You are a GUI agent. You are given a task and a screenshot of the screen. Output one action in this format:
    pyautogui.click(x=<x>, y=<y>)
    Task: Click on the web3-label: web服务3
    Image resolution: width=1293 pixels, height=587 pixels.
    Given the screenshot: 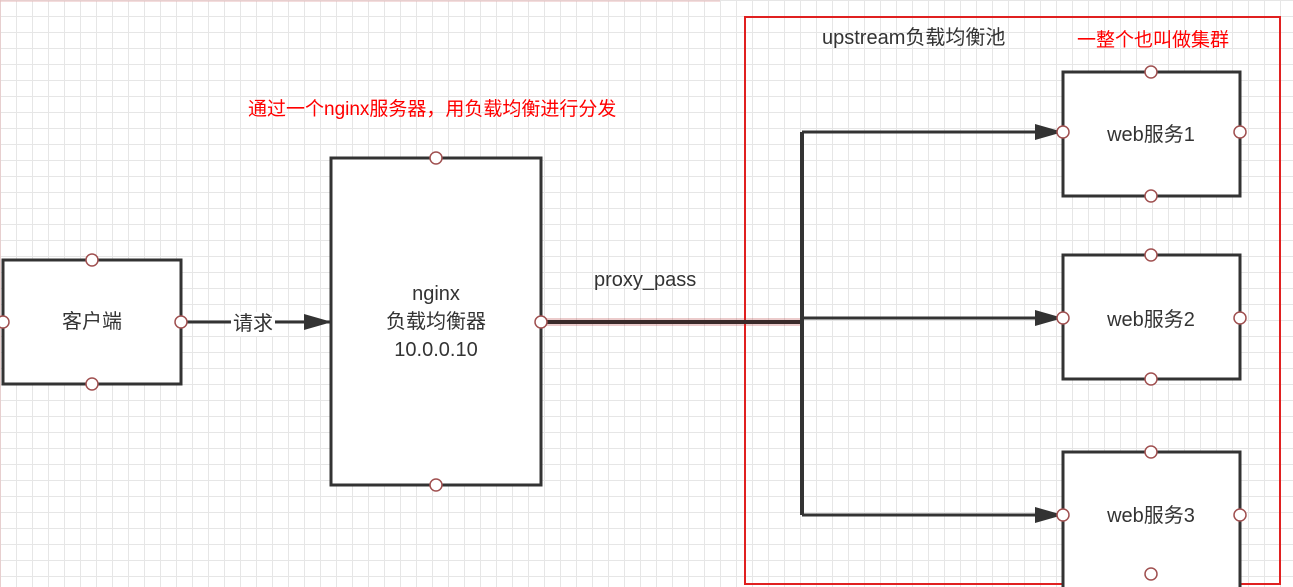 What is the action you would take?
    pyautogui.click(x=1151, y=516)
    